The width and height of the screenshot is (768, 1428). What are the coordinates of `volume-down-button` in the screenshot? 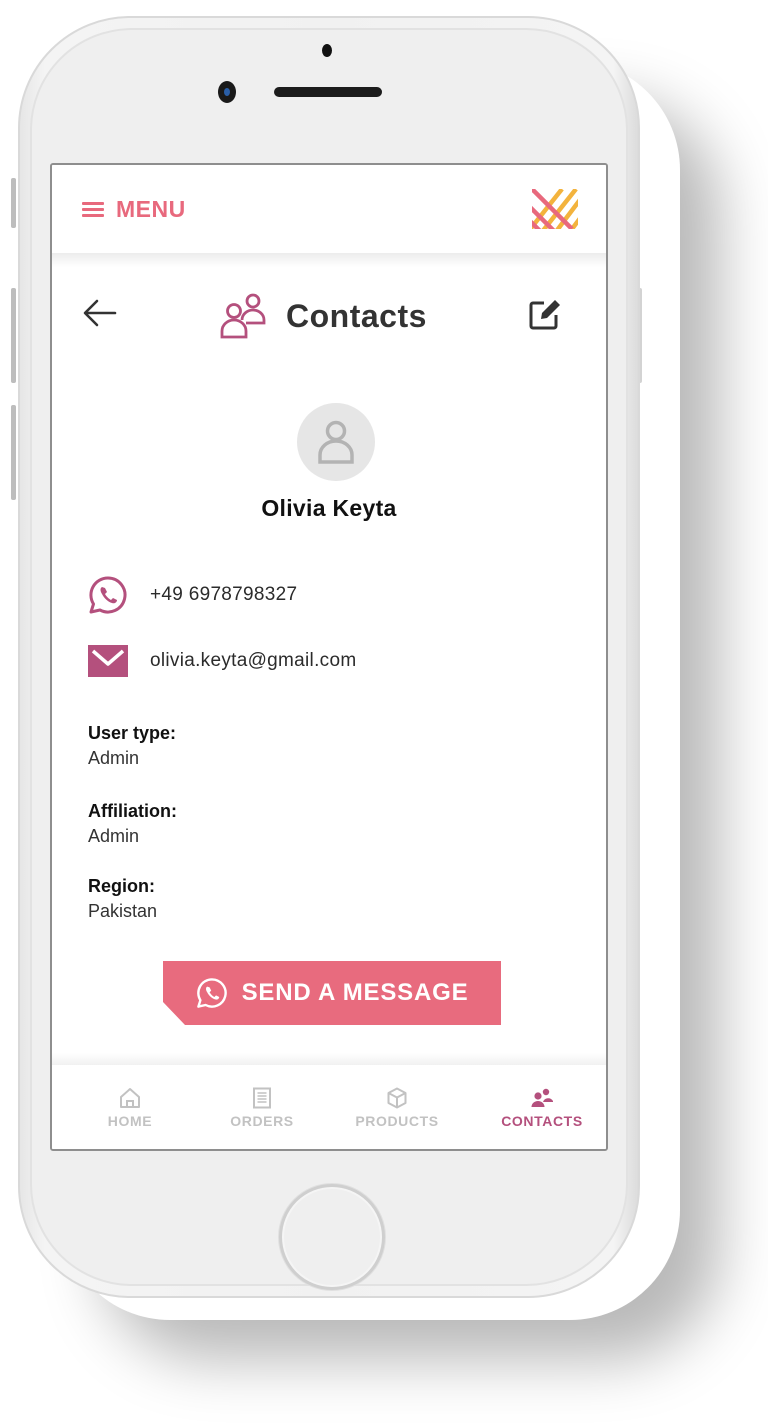 It's located at (13, 452).